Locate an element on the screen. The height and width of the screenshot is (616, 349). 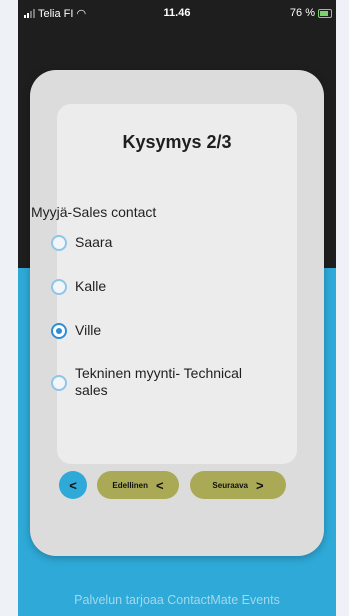
option-label: Ville is located at coordinates (88, 330).